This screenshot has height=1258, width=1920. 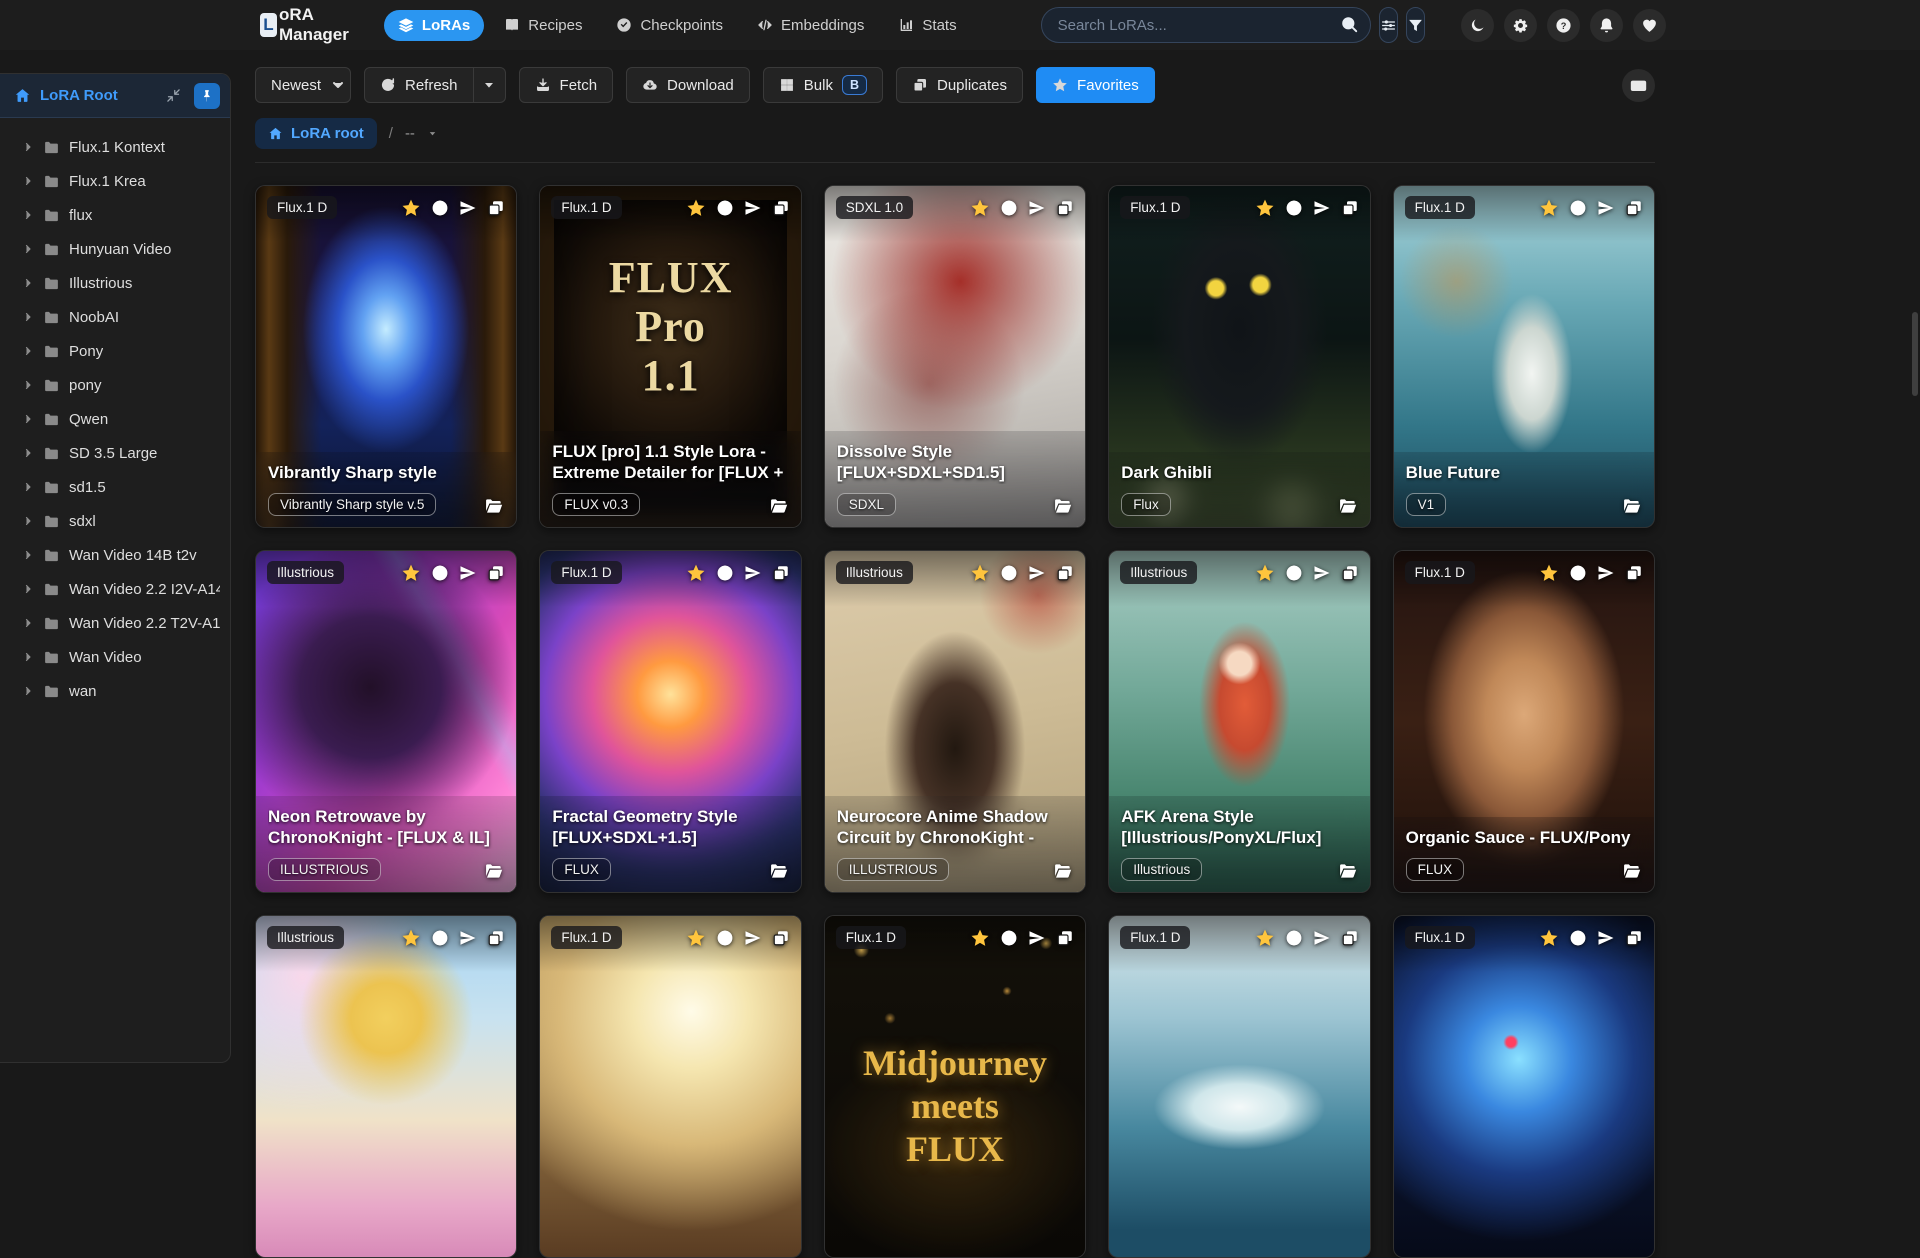 What do you see at coordinates (669, 25) in the screenshot?
I see `nav-tab-checkpoints: Checkpoints` at bounding box center [669, 25].